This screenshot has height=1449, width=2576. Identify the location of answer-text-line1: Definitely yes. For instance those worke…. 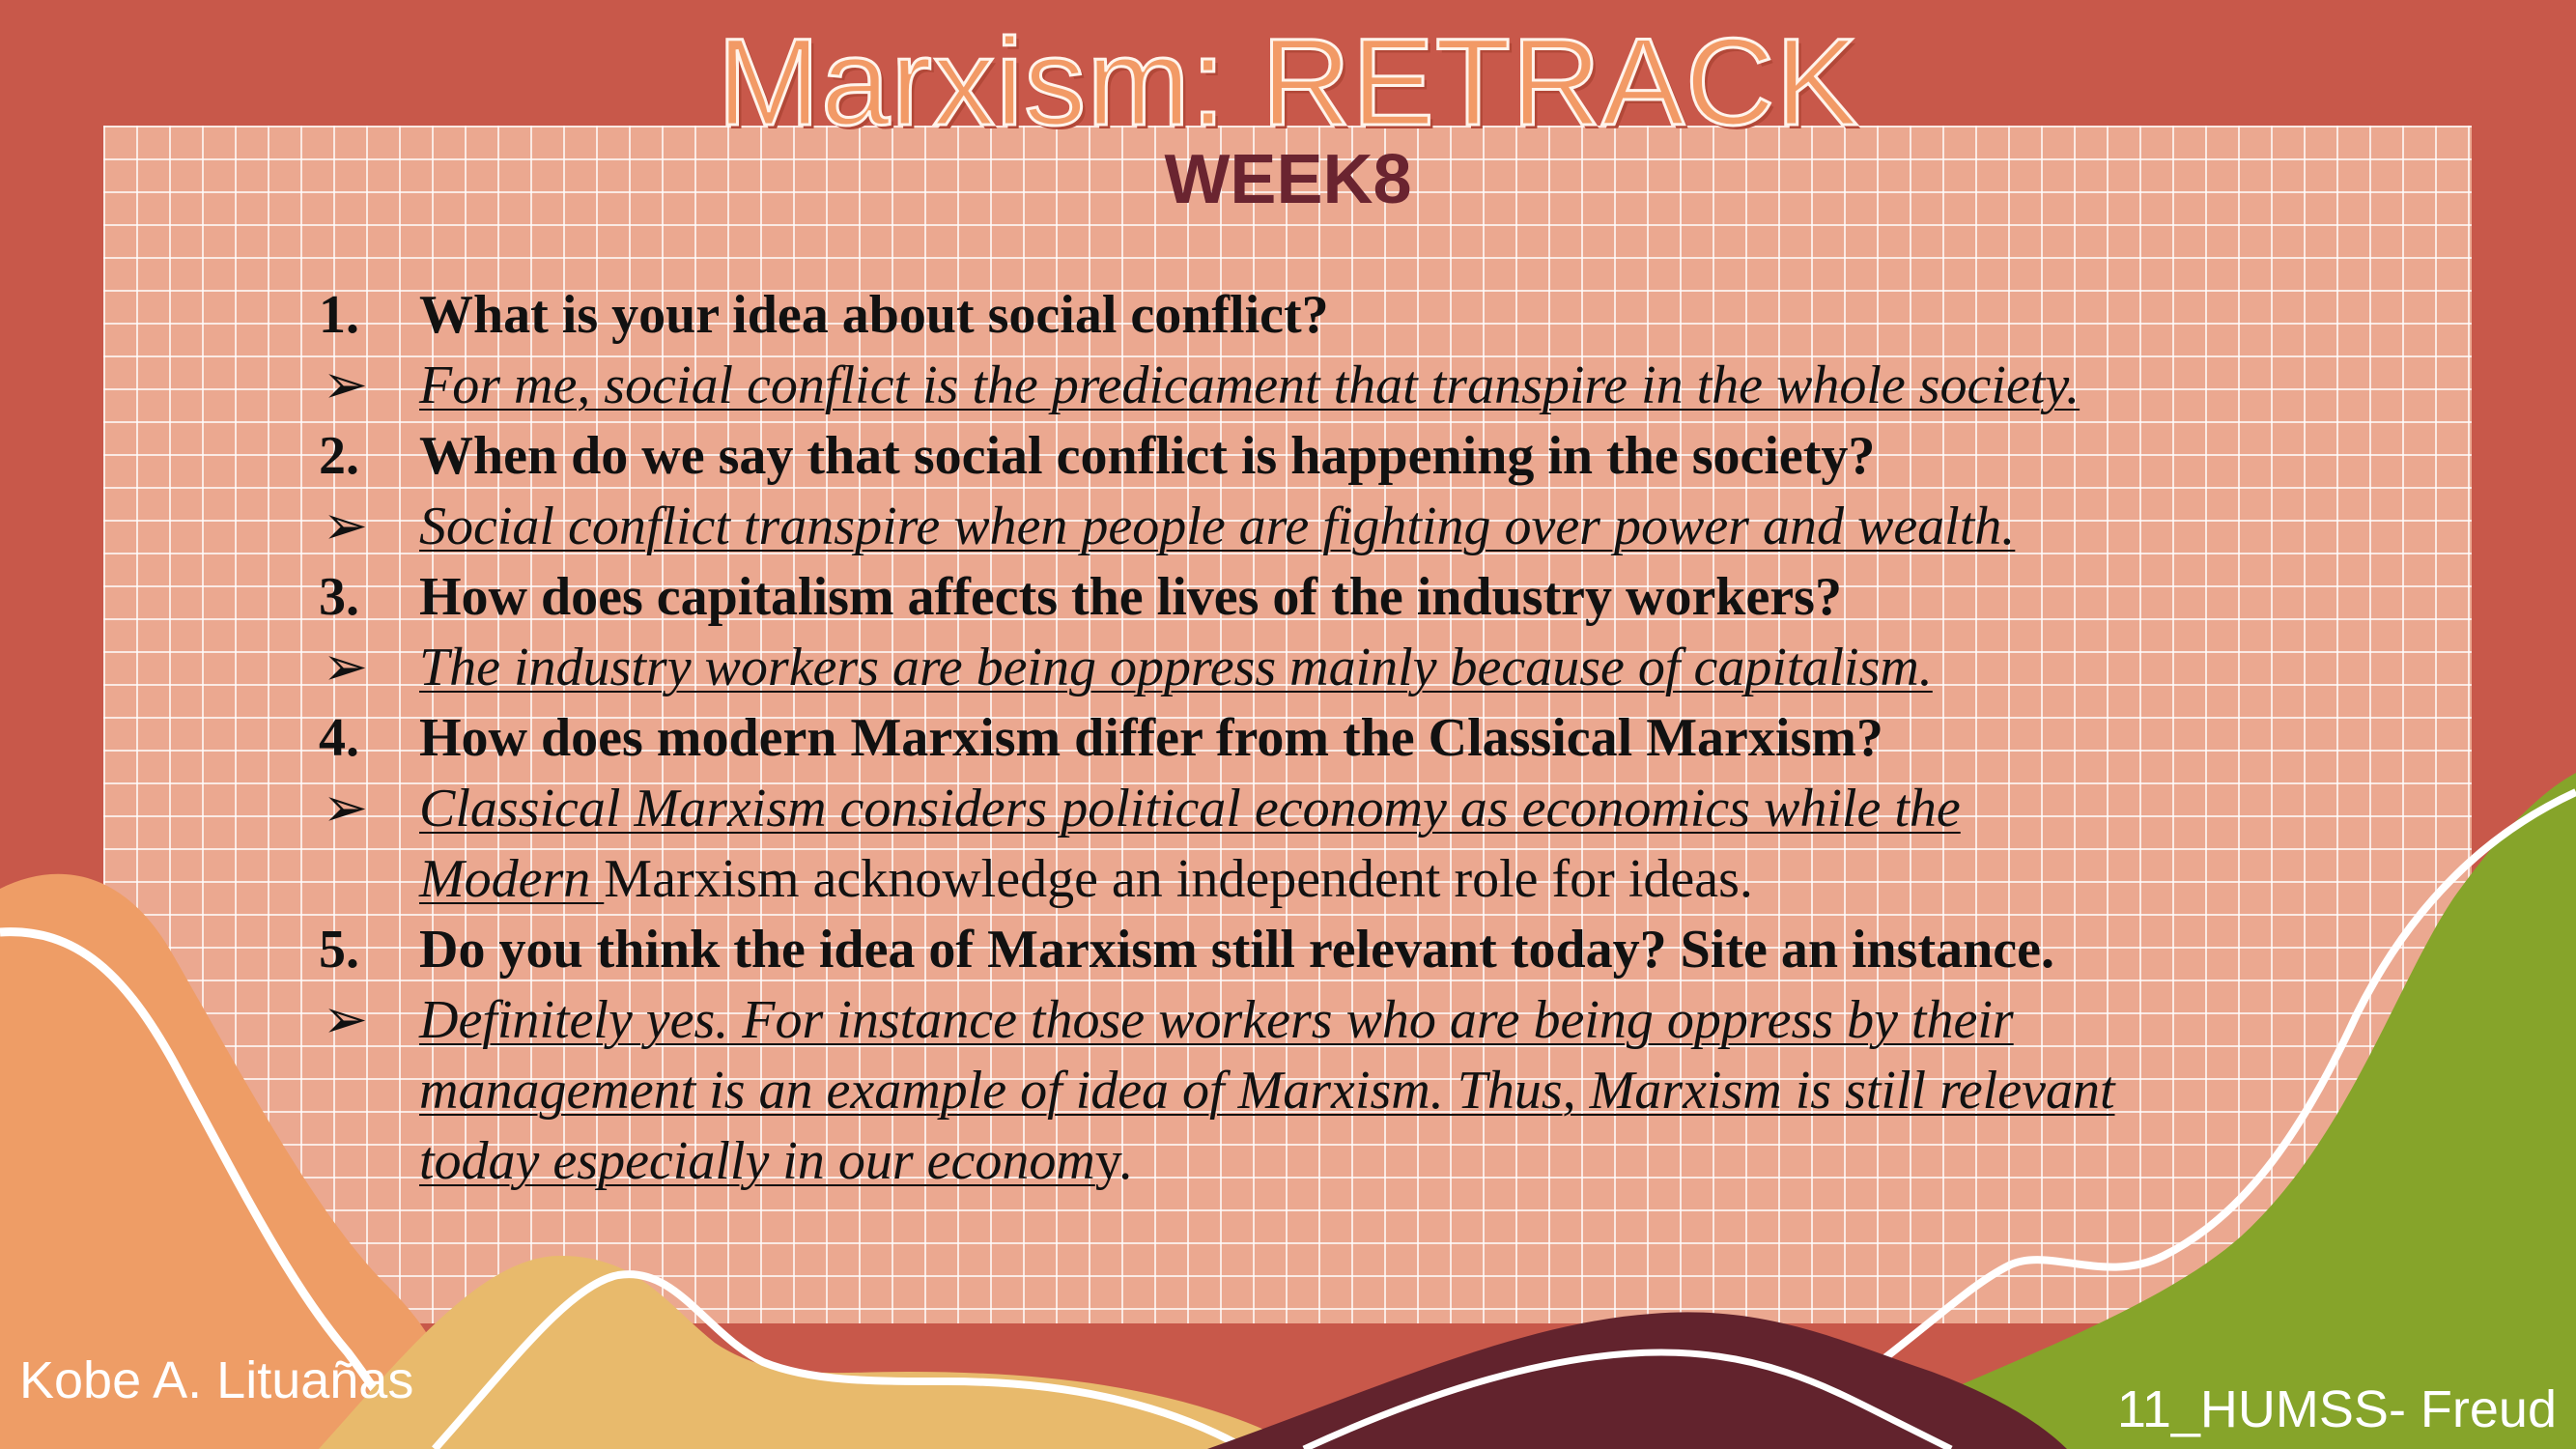
(1216, 1020).